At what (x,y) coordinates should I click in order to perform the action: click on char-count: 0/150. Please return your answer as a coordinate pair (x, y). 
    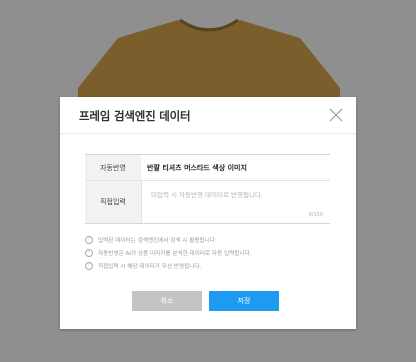
    Looking at the image, I should click on (315, 215).